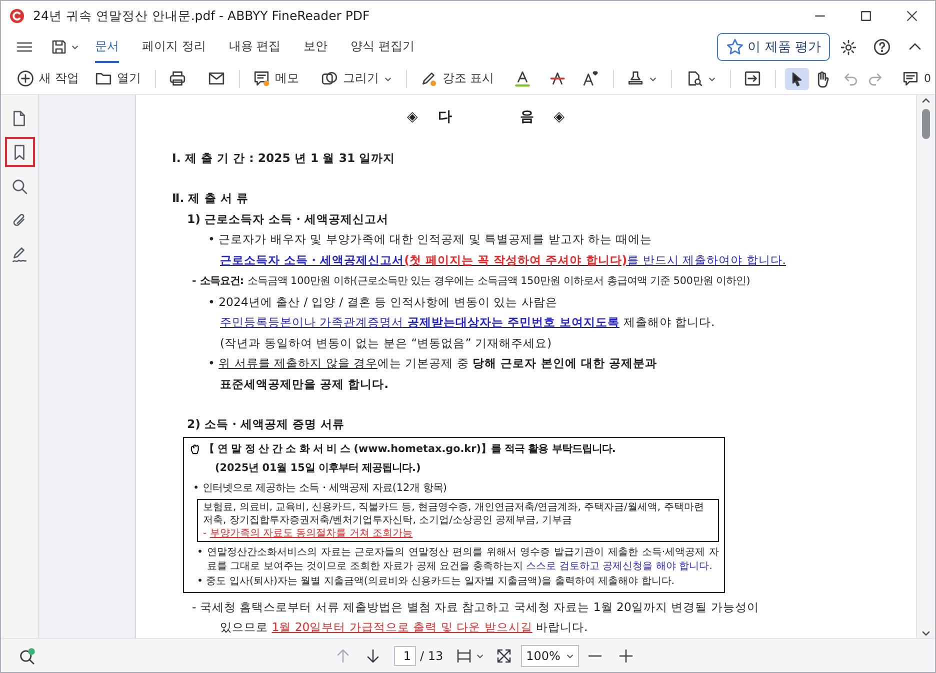  What do you see at coordinates (304, 384) in the screenshot?
I see `body-text: 표준세액공제만을 공제 합니다.` at bounding box center [304, 384].